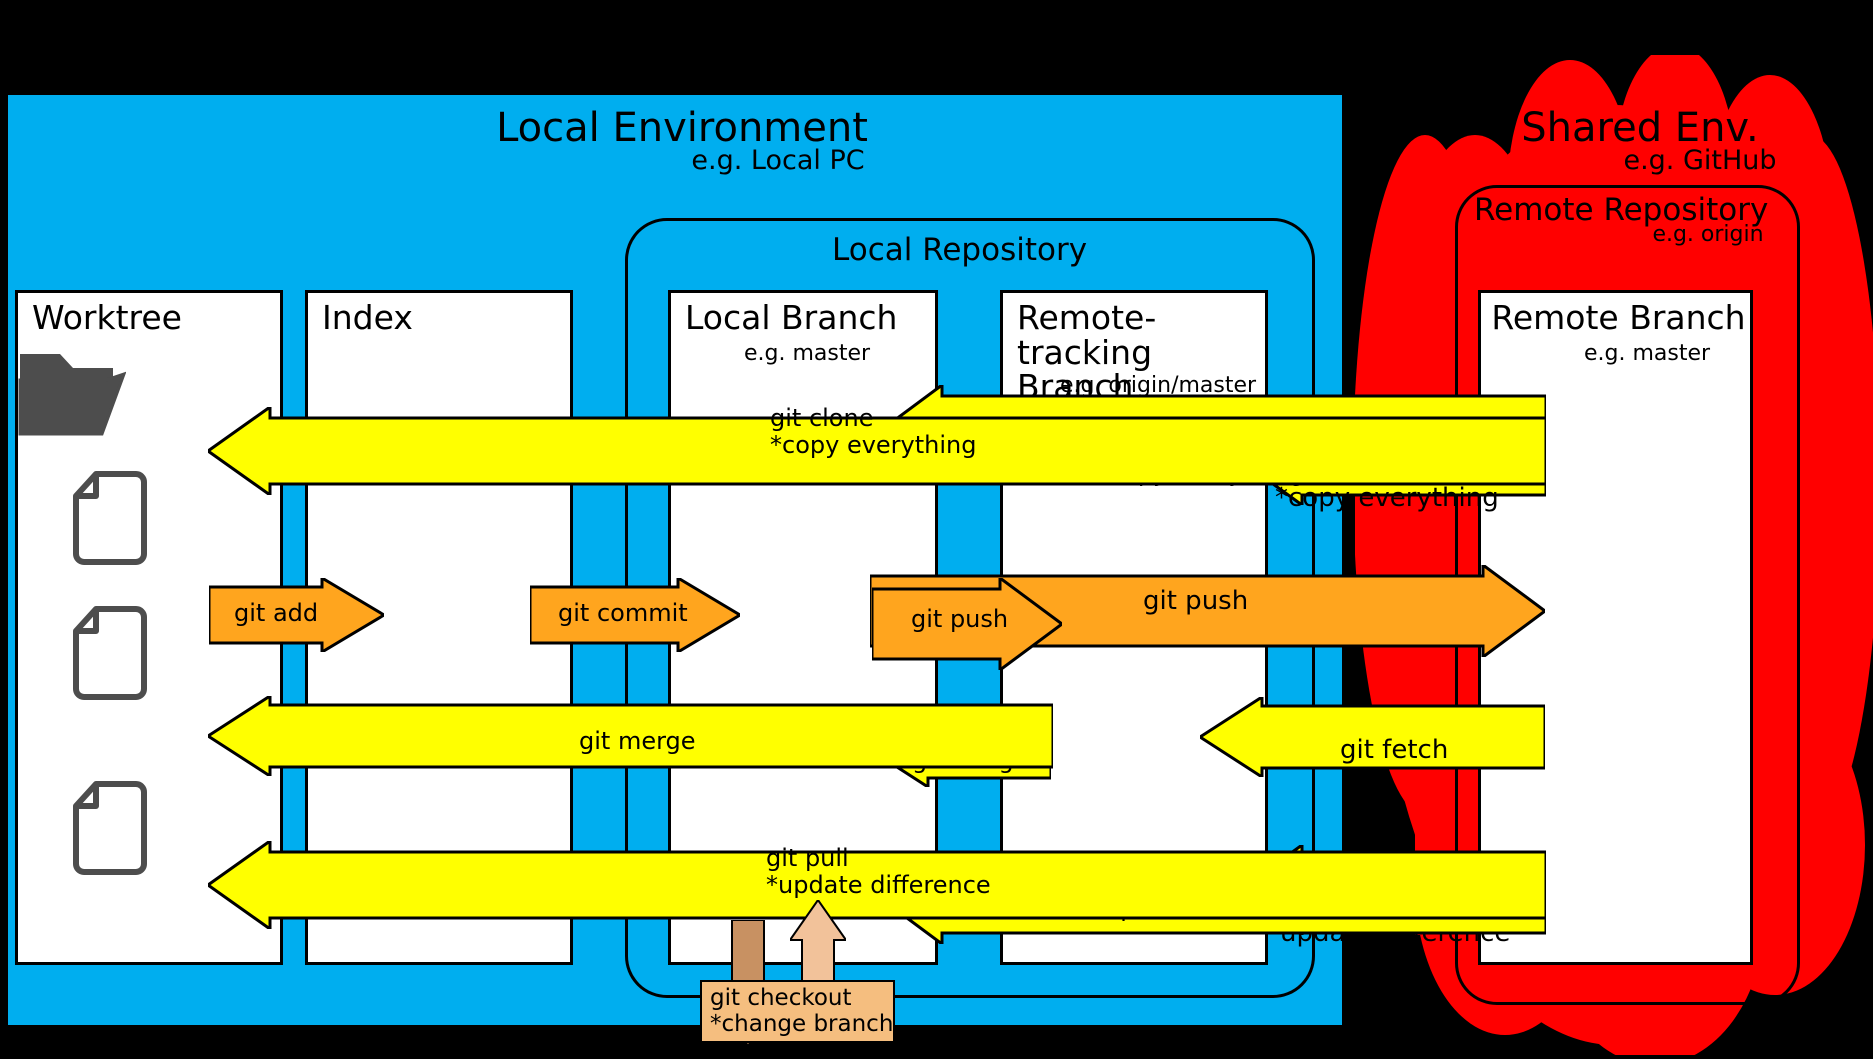  I want to click on folder-icon, so click(72, 392).